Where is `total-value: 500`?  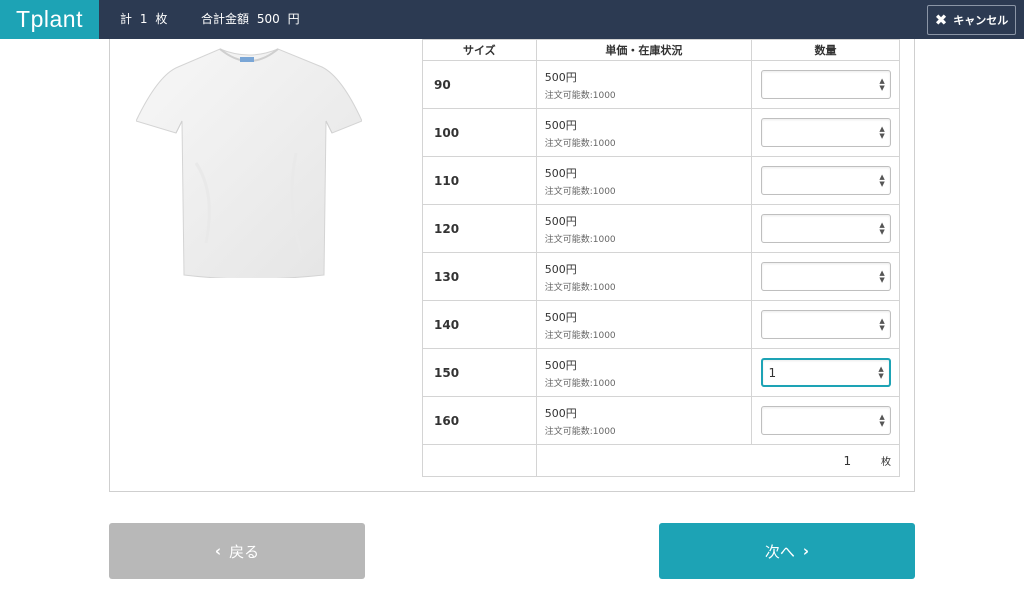 total-value: 500 is located at coordinates (268, 19).